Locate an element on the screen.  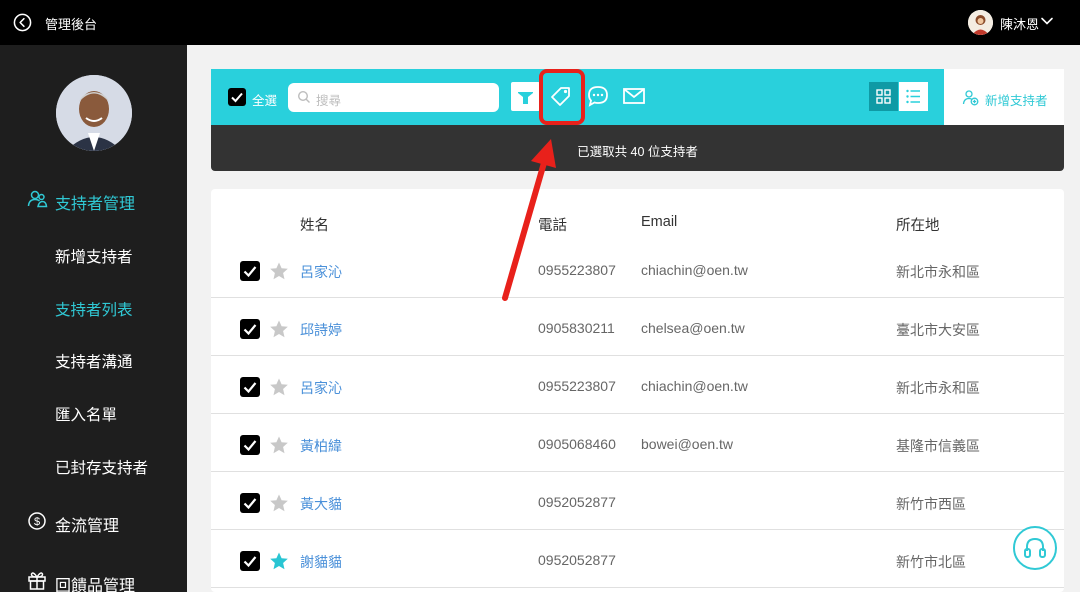
column-header-name: 姓名 is located at coordinates (314, 226).